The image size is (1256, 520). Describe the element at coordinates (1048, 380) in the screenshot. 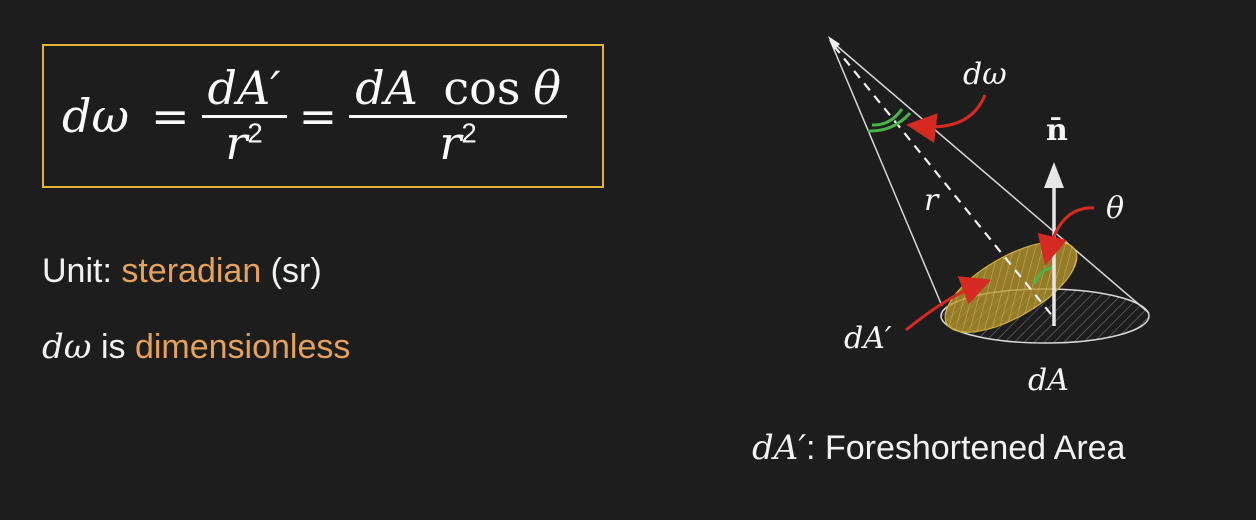

I see `label-dA: dA` at that location.